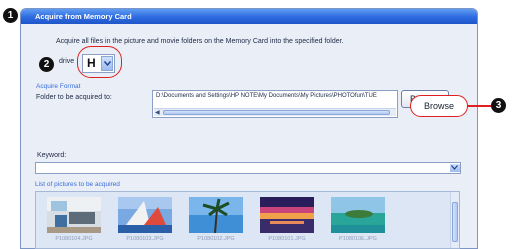 The height and width of the screenshot is (249, 521). I want to click on keyword-input, so click(248, 168).